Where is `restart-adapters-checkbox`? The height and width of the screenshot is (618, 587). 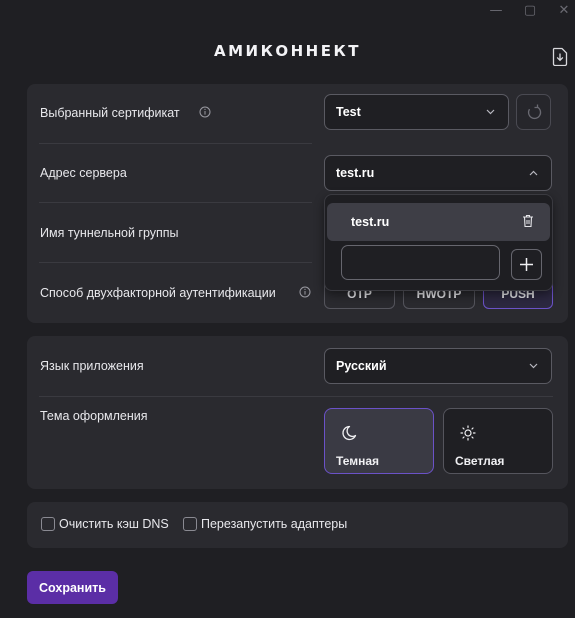
restart-adapters-checkbox is located at coordinates (190, 524).